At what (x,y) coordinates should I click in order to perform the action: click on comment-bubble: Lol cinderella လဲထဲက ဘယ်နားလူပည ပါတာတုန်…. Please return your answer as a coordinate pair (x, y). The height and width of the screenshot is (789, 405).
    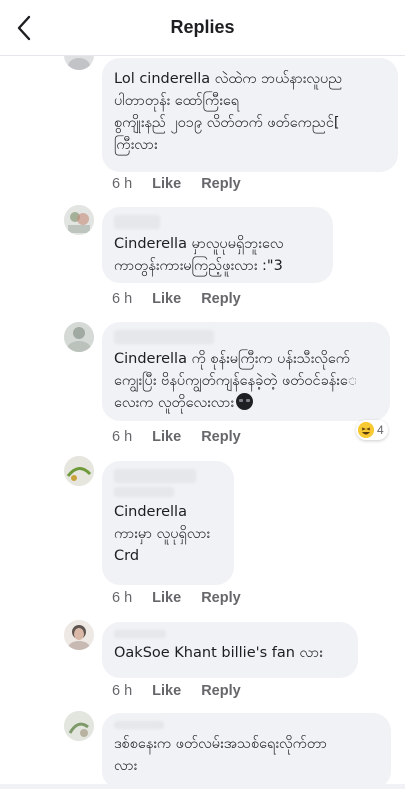
    Looking at the image, I should click on (250, 115).